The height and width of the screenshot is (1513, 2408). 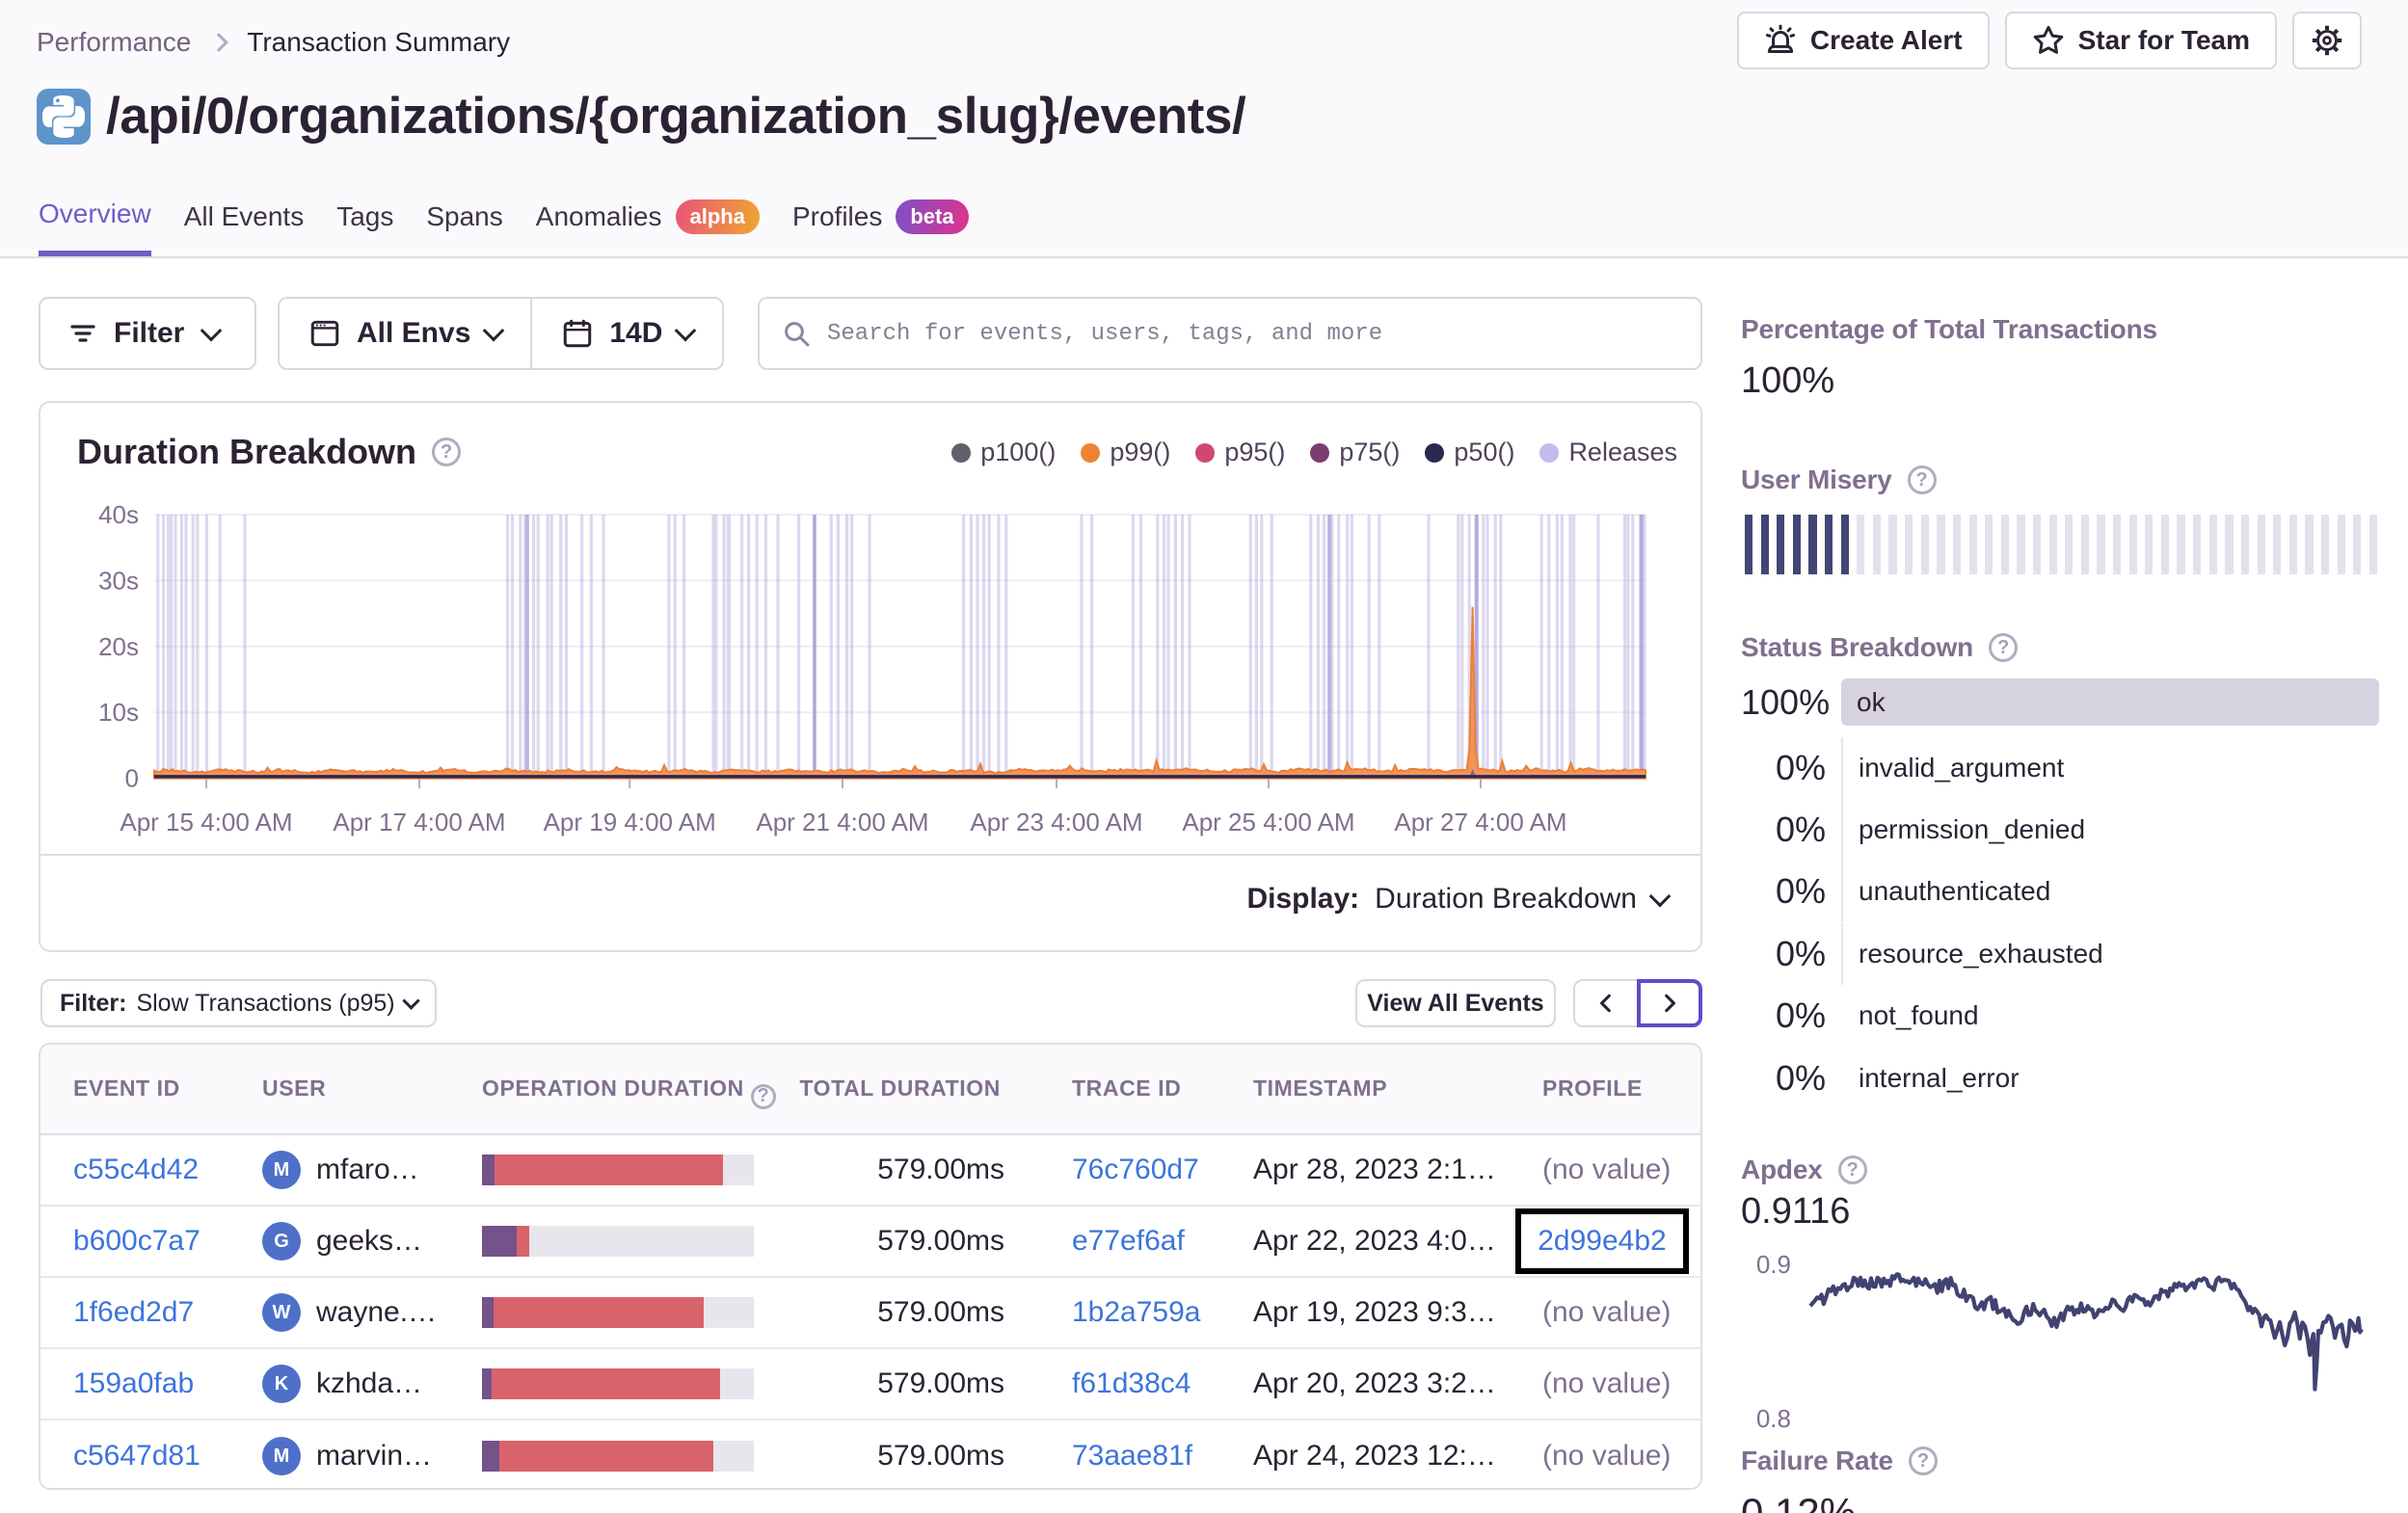 What do you see at coordinates (630, 822) in the screenshot?
I see `svg-text: Apr 19 4:00 AM` at bounding box center [630, 822].